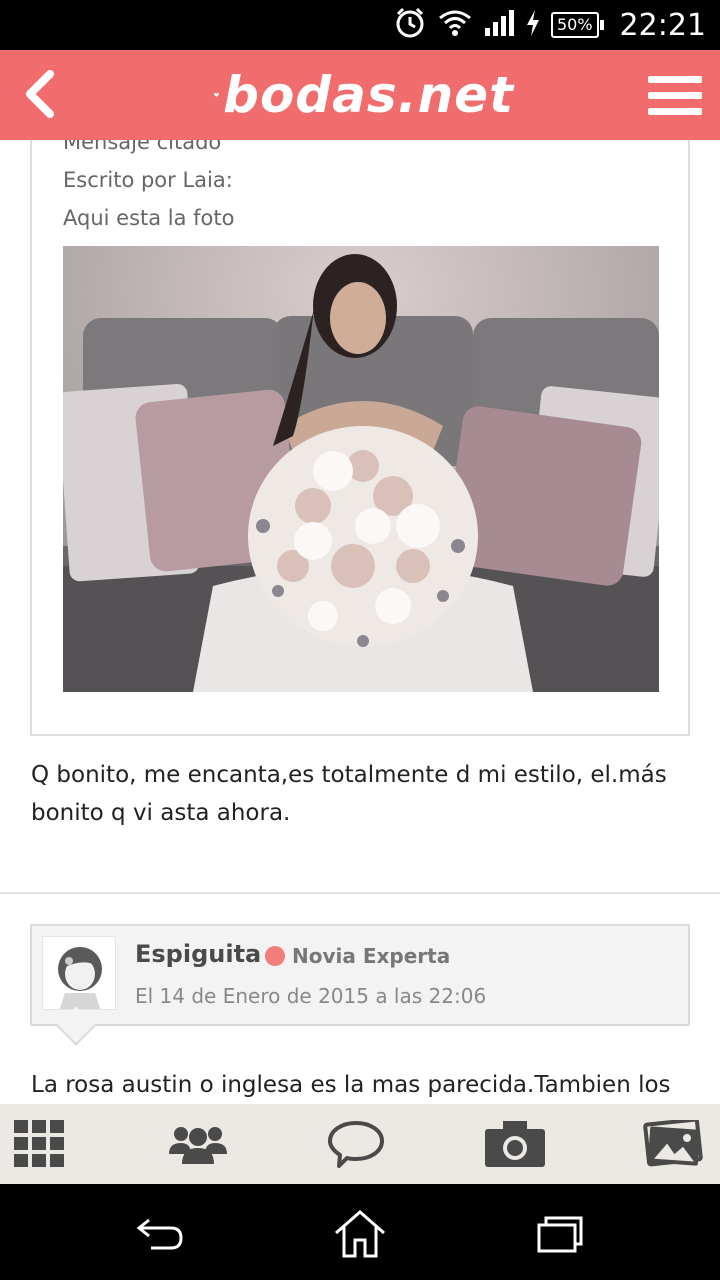 The image size is (720, 1280). I want to click on charging-icon, so click(533, 25).